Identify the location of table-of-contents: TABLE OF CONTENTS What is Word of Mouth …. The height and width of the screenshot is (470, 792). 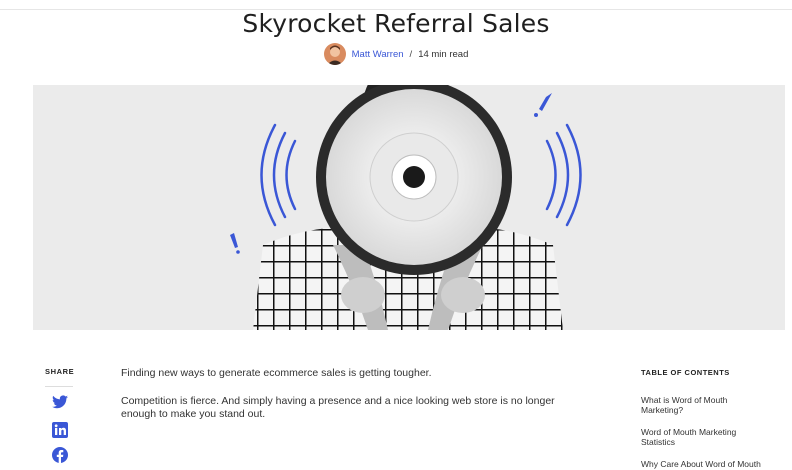
(706, 418).